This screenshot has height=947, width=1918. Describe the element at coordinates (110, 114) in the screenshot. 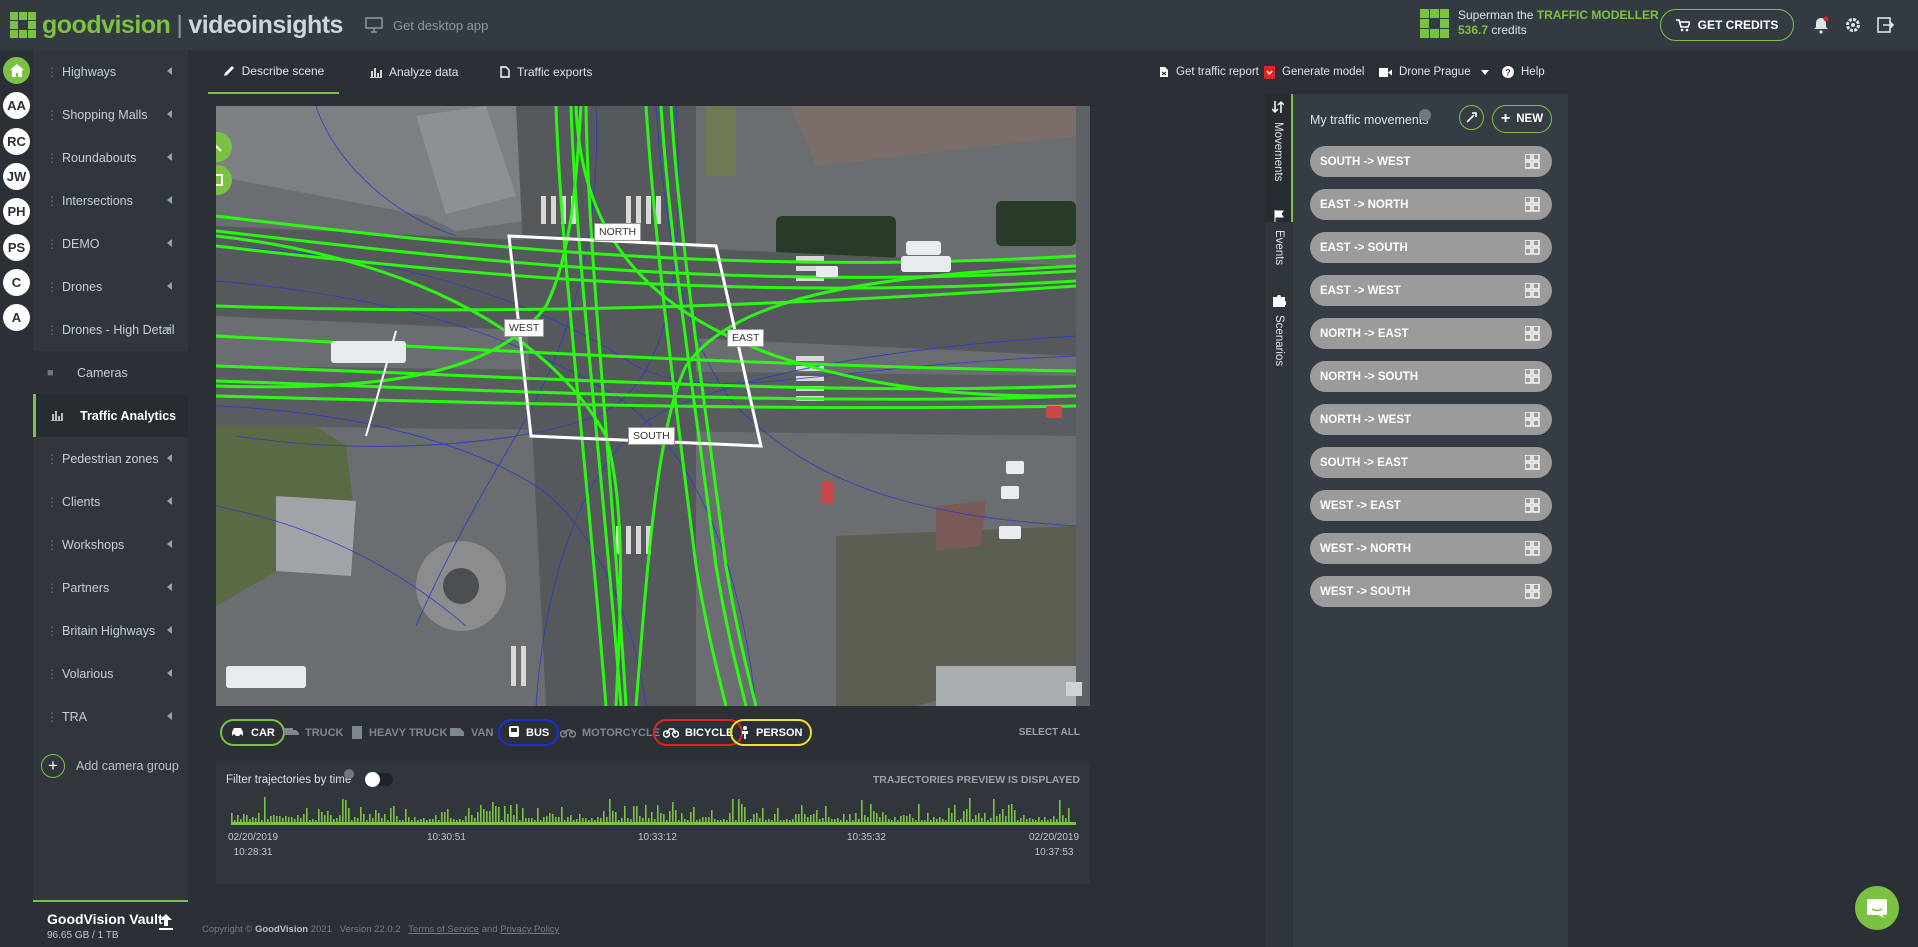

I see `sidebar-group-shopping-malls: ⋮ Shopping Malls` at that location.